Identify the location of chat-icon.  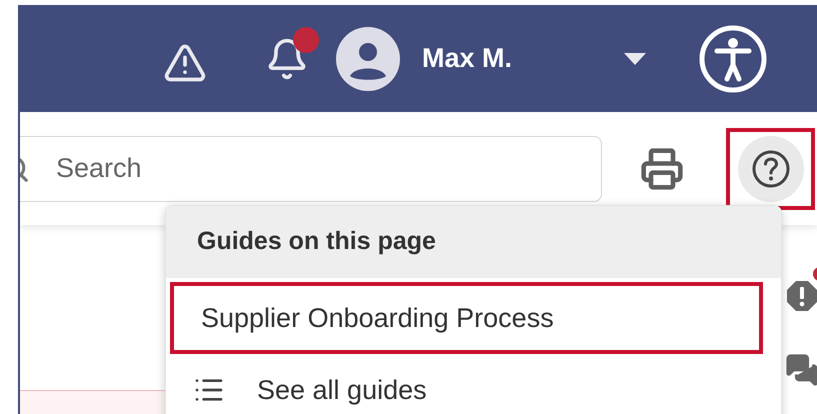
(801, 370).